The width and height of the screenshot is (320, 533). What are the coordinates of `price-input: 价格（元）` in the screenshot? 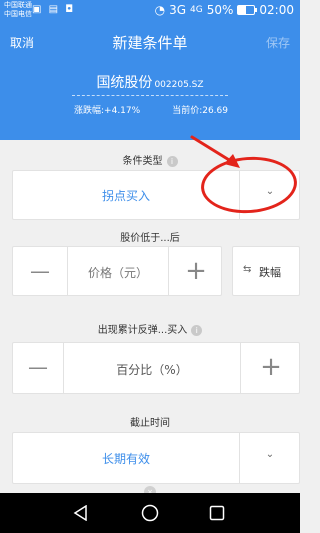 It's located at (118, 272).